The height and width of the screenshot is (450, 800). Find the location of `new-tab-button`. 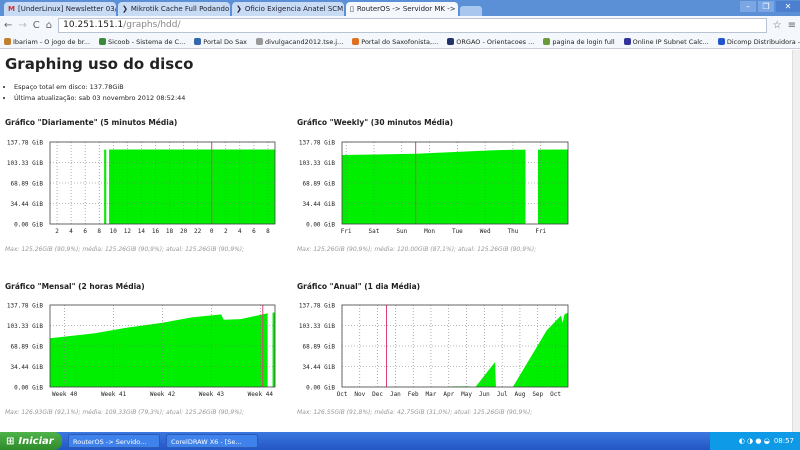

new-tab-button is located at coordinates (471, 11).